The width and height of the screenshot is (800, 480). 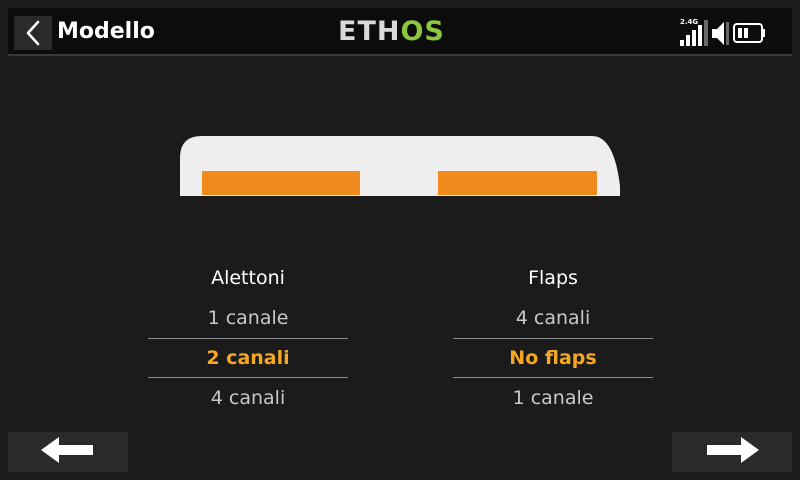 What do you see at coordinates (369, 31) in the screenshot?
I see `logo-part-1: ETH` at bounding box center [369, 31].